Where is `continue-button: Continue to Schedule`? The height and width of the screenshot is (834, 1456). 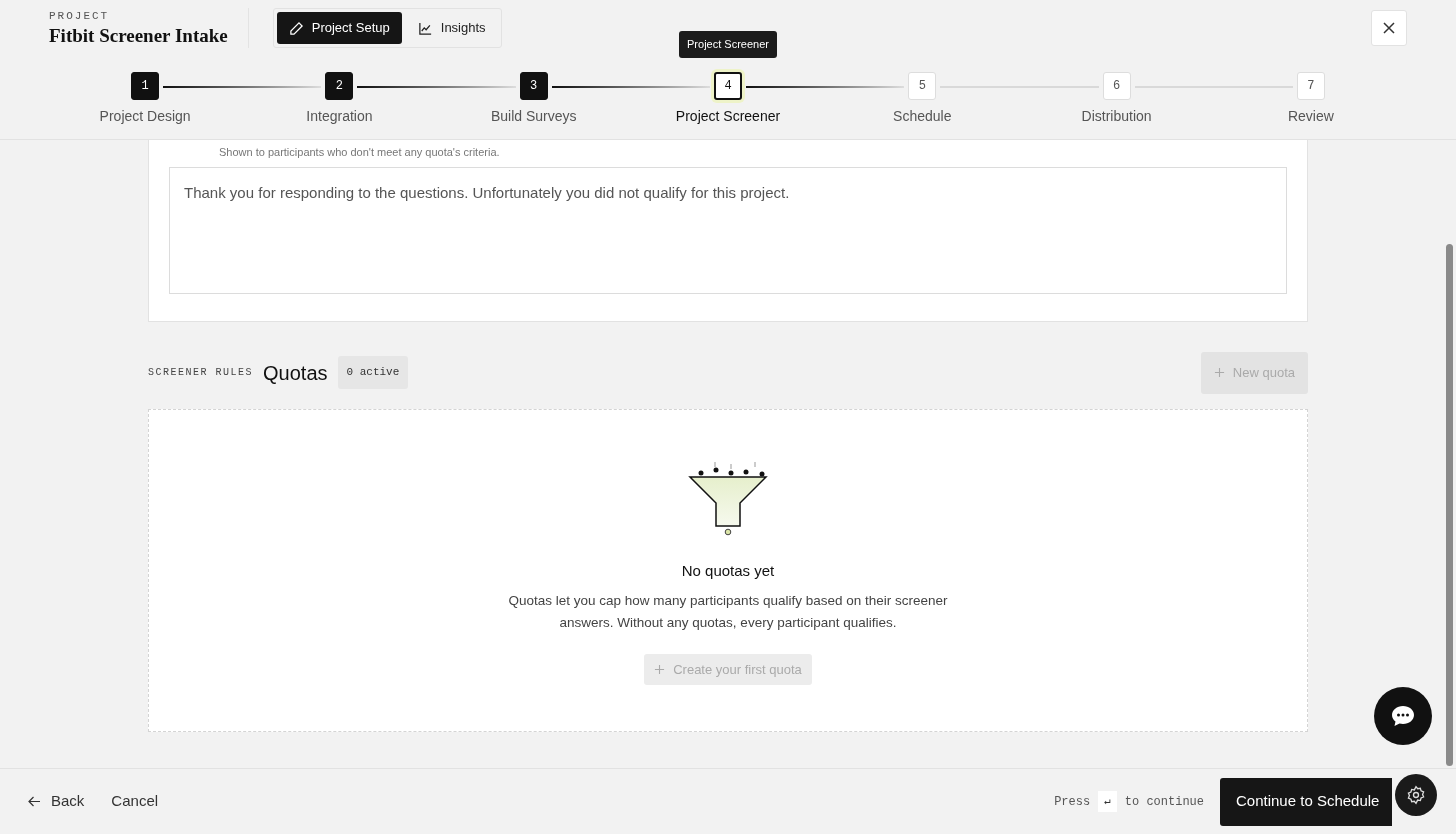
continue-button: Continue to Schedule is located at coordinates (1306, 801).